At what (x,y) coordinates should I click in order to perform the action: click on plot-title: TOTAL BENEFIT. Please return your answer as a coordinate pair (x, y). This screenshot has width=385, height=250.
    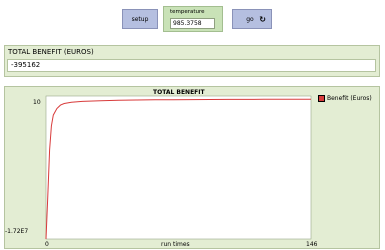
    Looking at the image, I should click on (179, 92).